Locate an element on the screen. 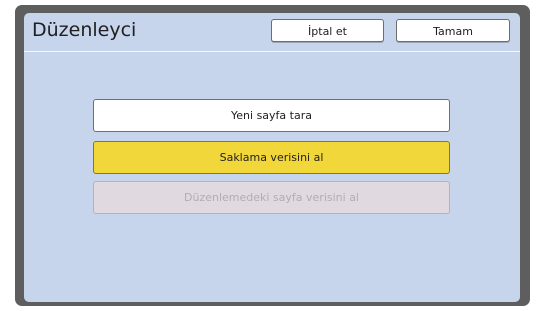 The width and height of the screenshot is (537, 311). dialog-header: Düzenleyci İptal et Tamam is located at coordinates (272, 32).